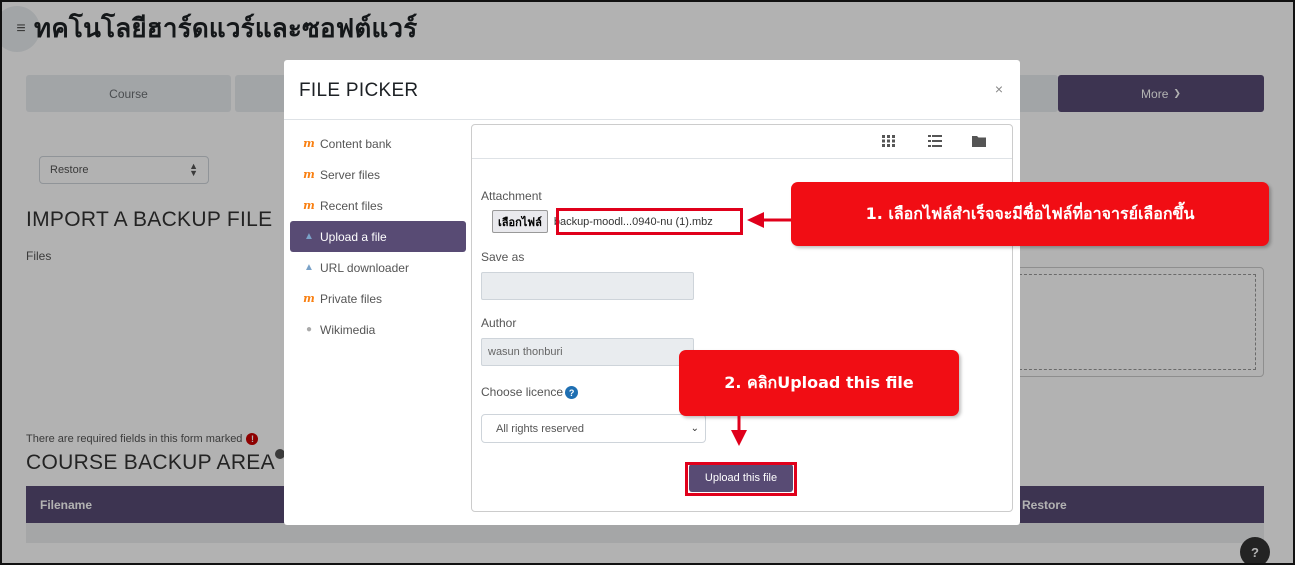 The image size is (1295, 565). I want to click on attachment-label: Attachment, so click(511, 196).